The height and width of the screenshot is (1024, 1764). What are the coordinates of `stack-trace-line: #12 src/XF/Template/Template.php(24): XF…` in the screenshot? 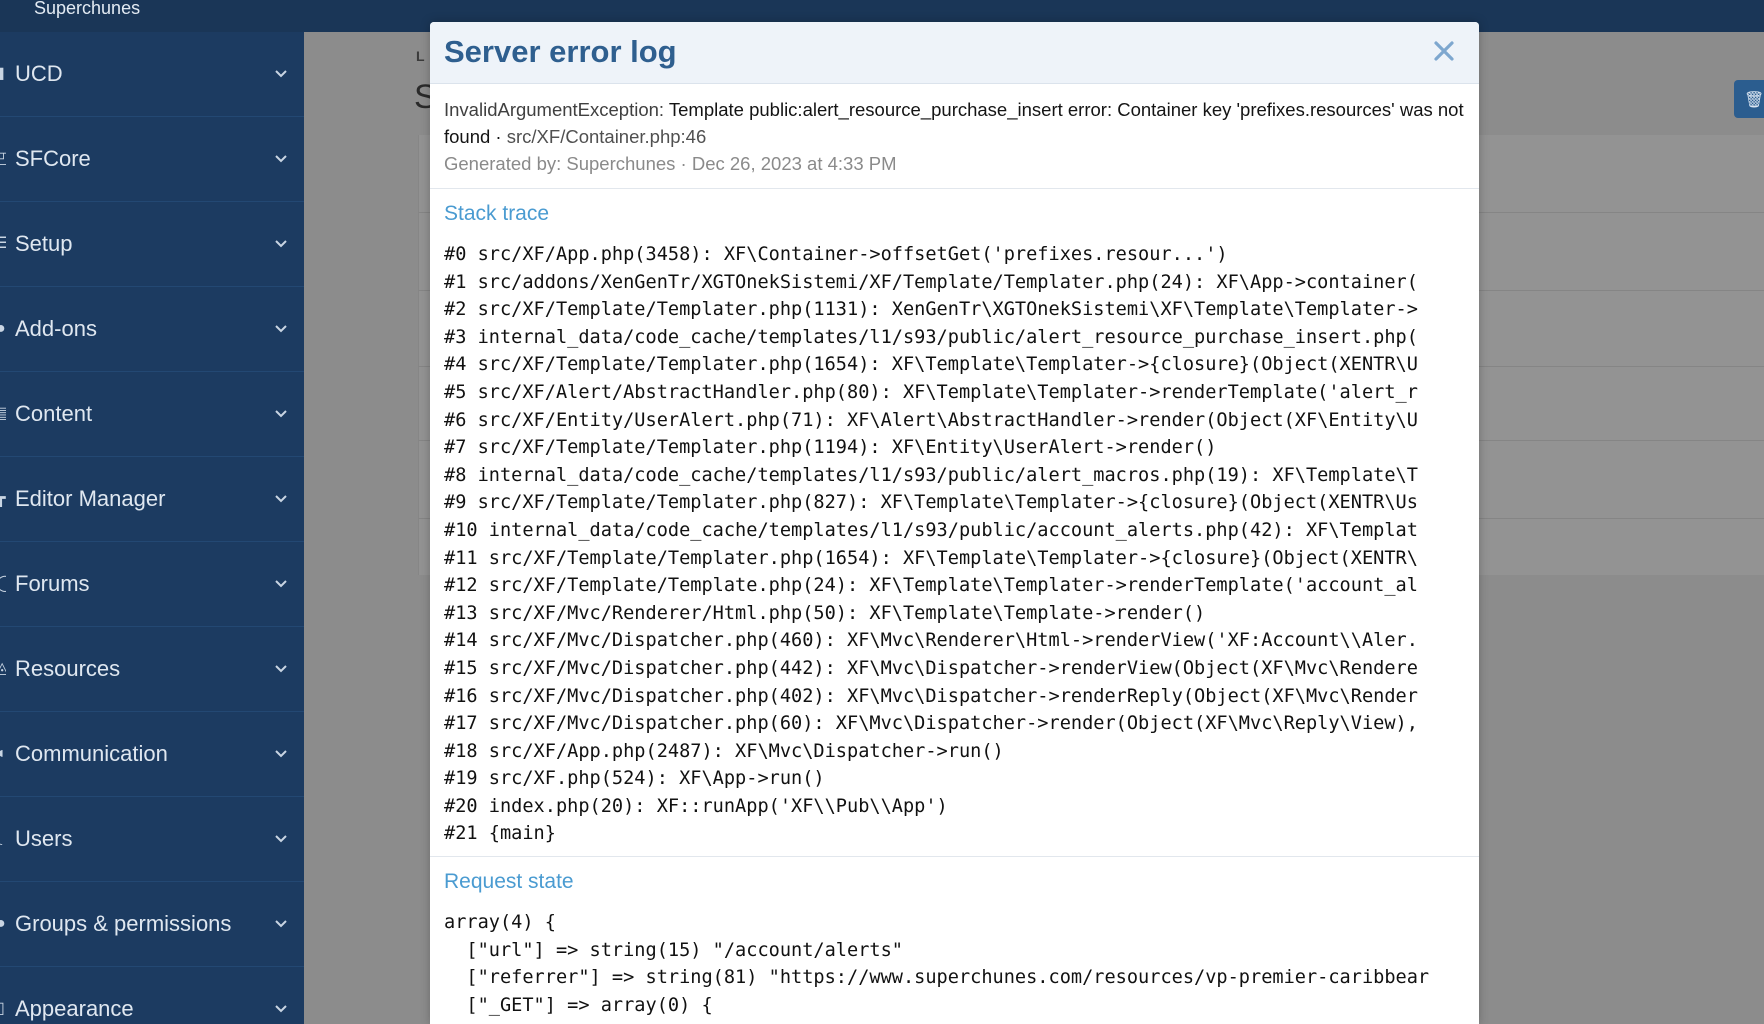 It's located at (931, 586).